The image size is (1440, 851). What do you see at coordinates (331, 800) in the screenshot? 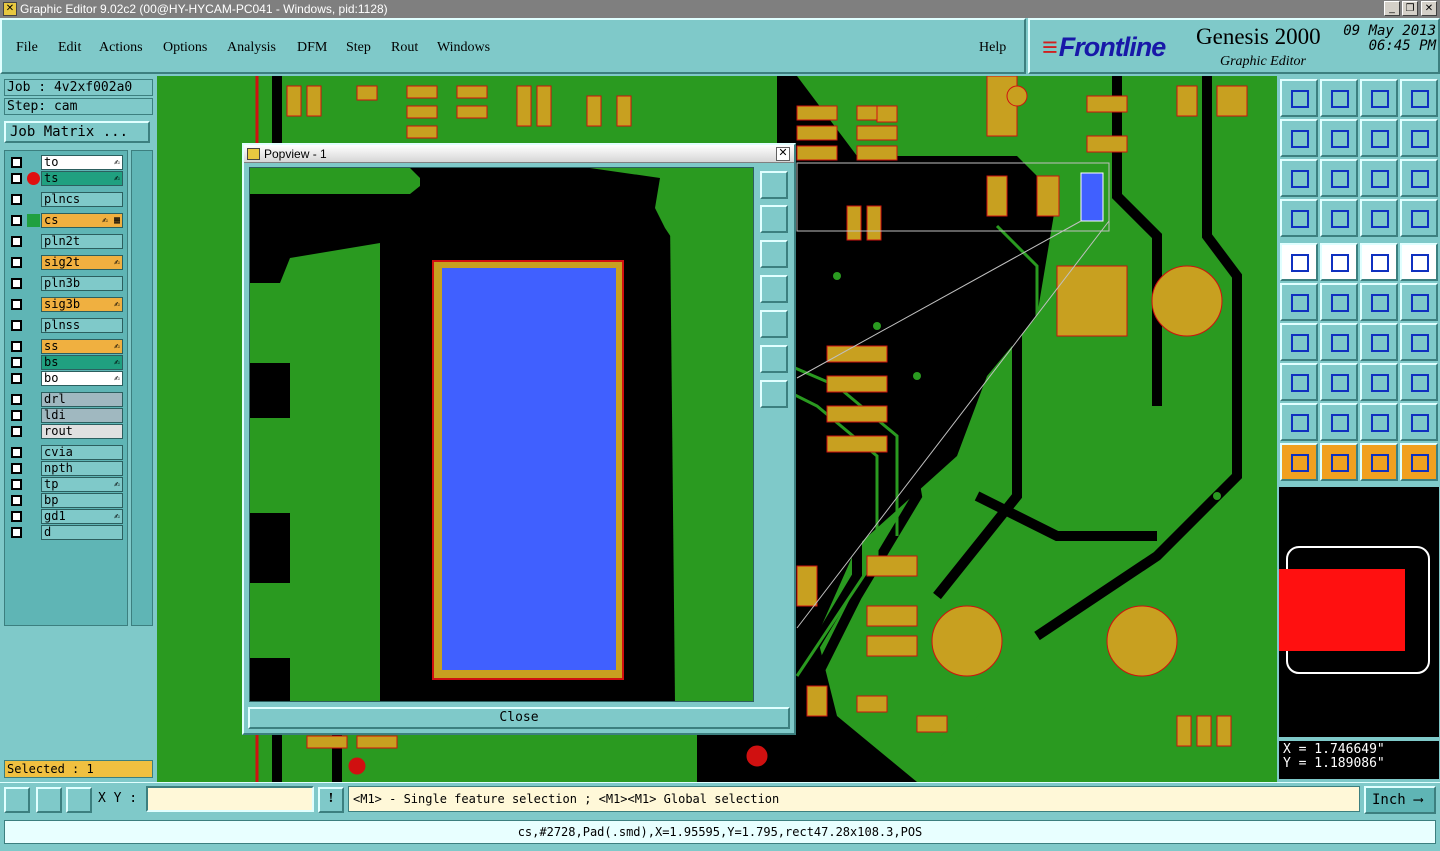
I see `alert-icon: !` at bounding box center [331, 800].